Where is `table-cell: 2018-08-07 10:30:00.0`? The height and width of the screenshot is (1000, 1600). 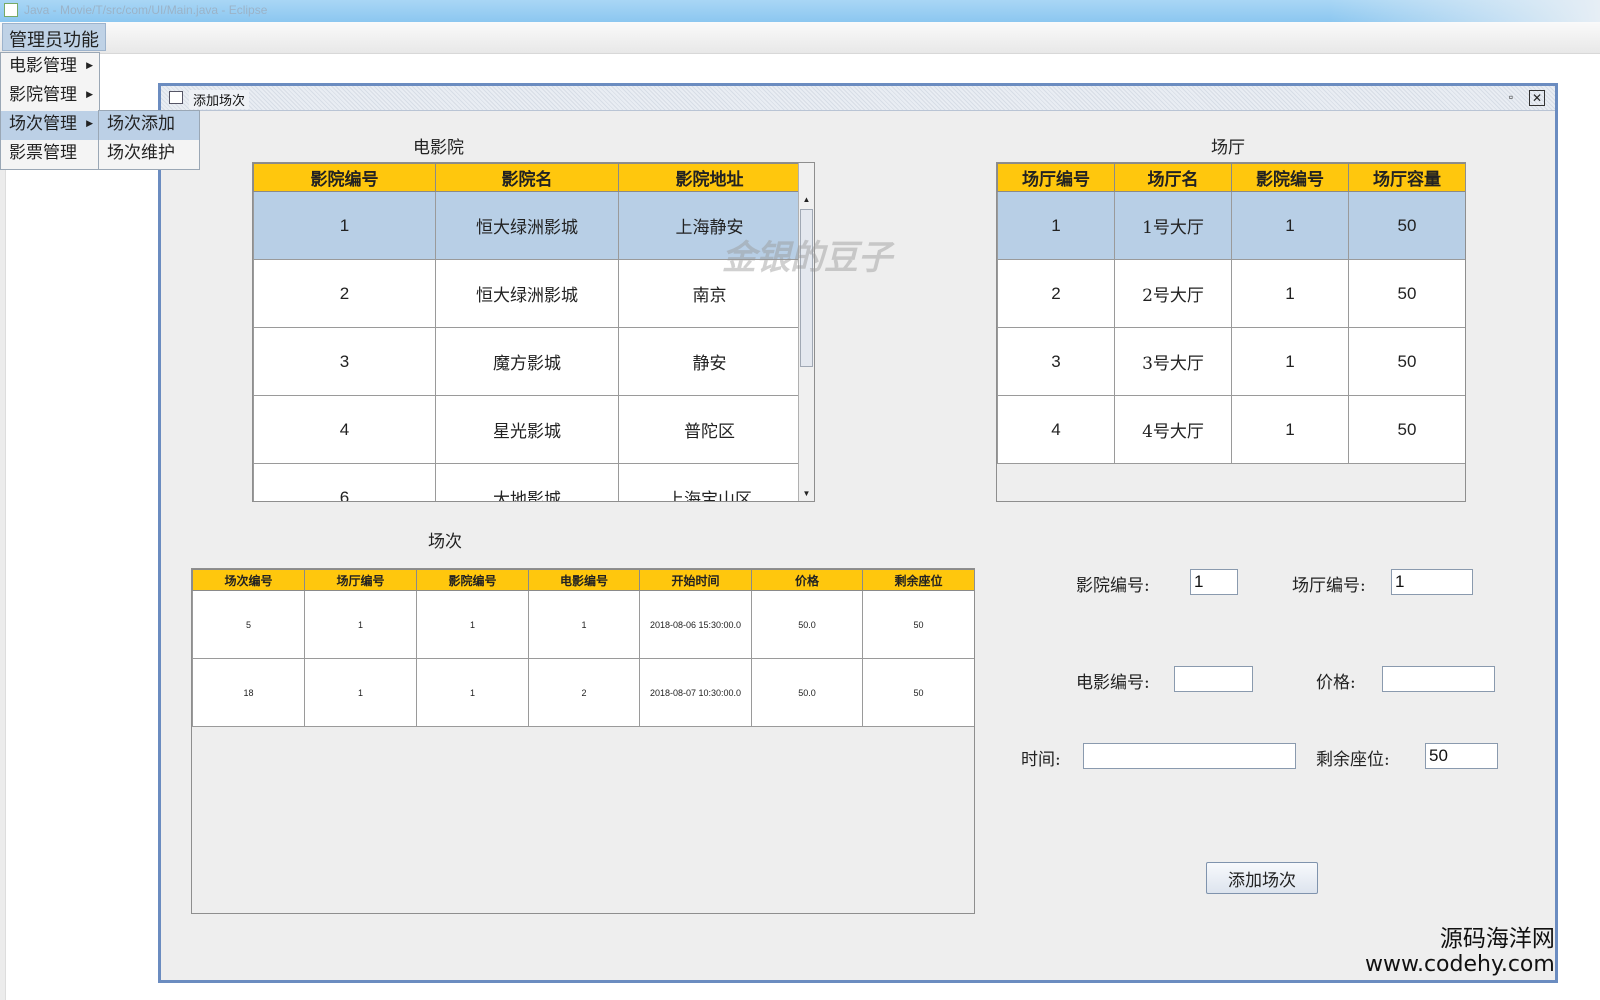 table-cell: 2018-08-07 10:30:00.0 is located at coordinates (695, 692).